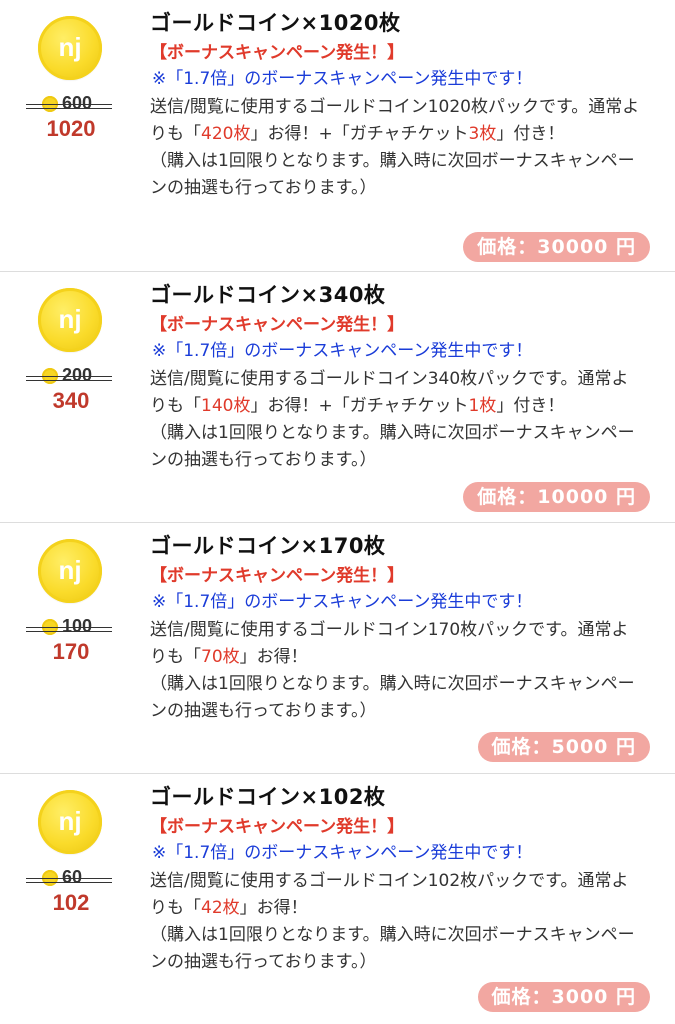 This screenshot has width=675, height=1024. Describe the element at coordinates (556, 497) in the screenshot. I see `price-button: 価格：10000 円` at that location.